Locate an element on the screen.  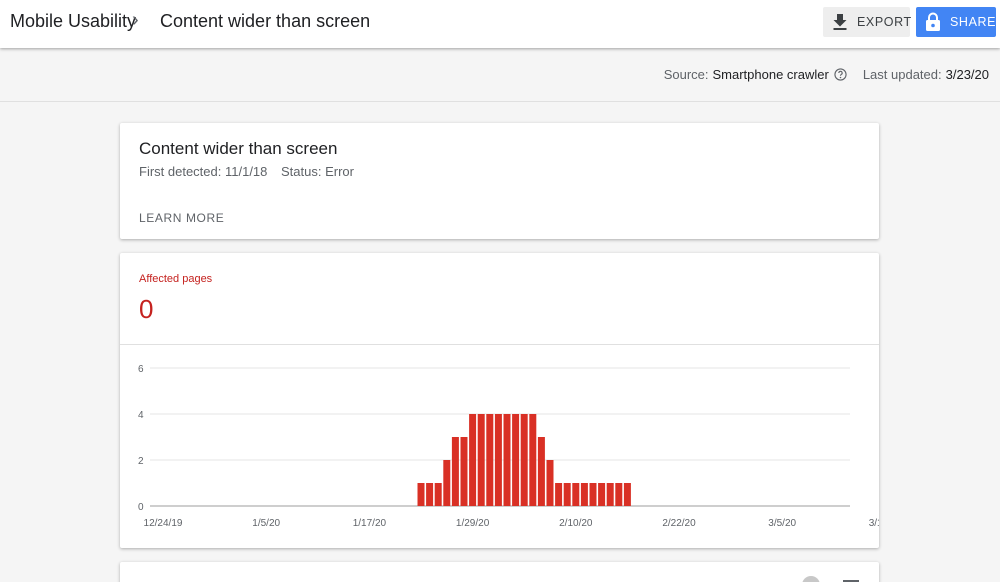
y-tick-label: 0 is located at coordinates (141, 507).